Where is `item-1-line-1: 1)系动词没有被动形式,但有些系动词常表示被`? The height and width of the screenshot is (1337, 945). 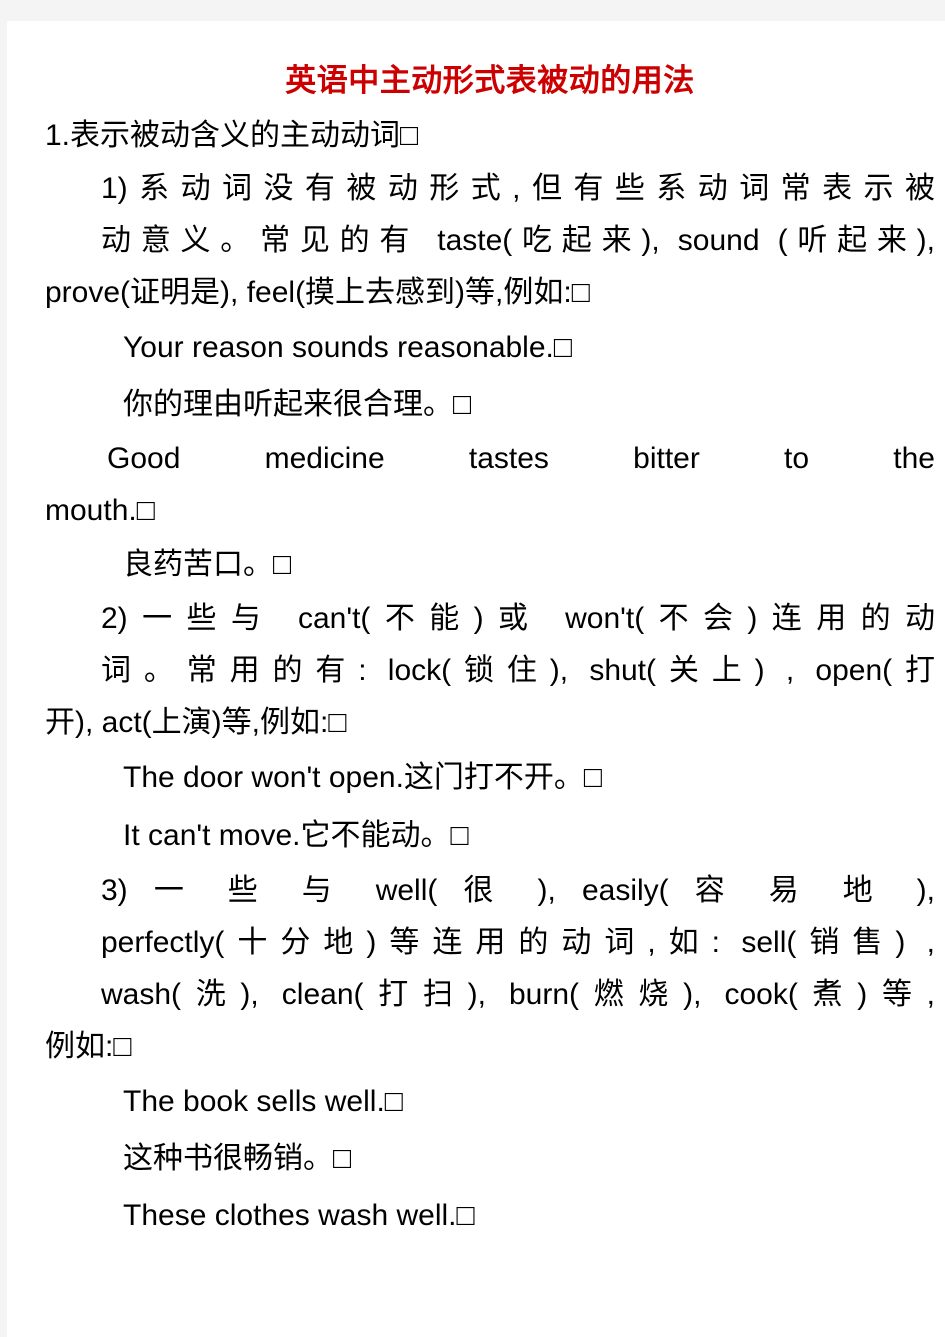
item-1-line-1: 1)系动词没有被动形式,但有些系动词常表示被 is located at coordinates (518, 188).